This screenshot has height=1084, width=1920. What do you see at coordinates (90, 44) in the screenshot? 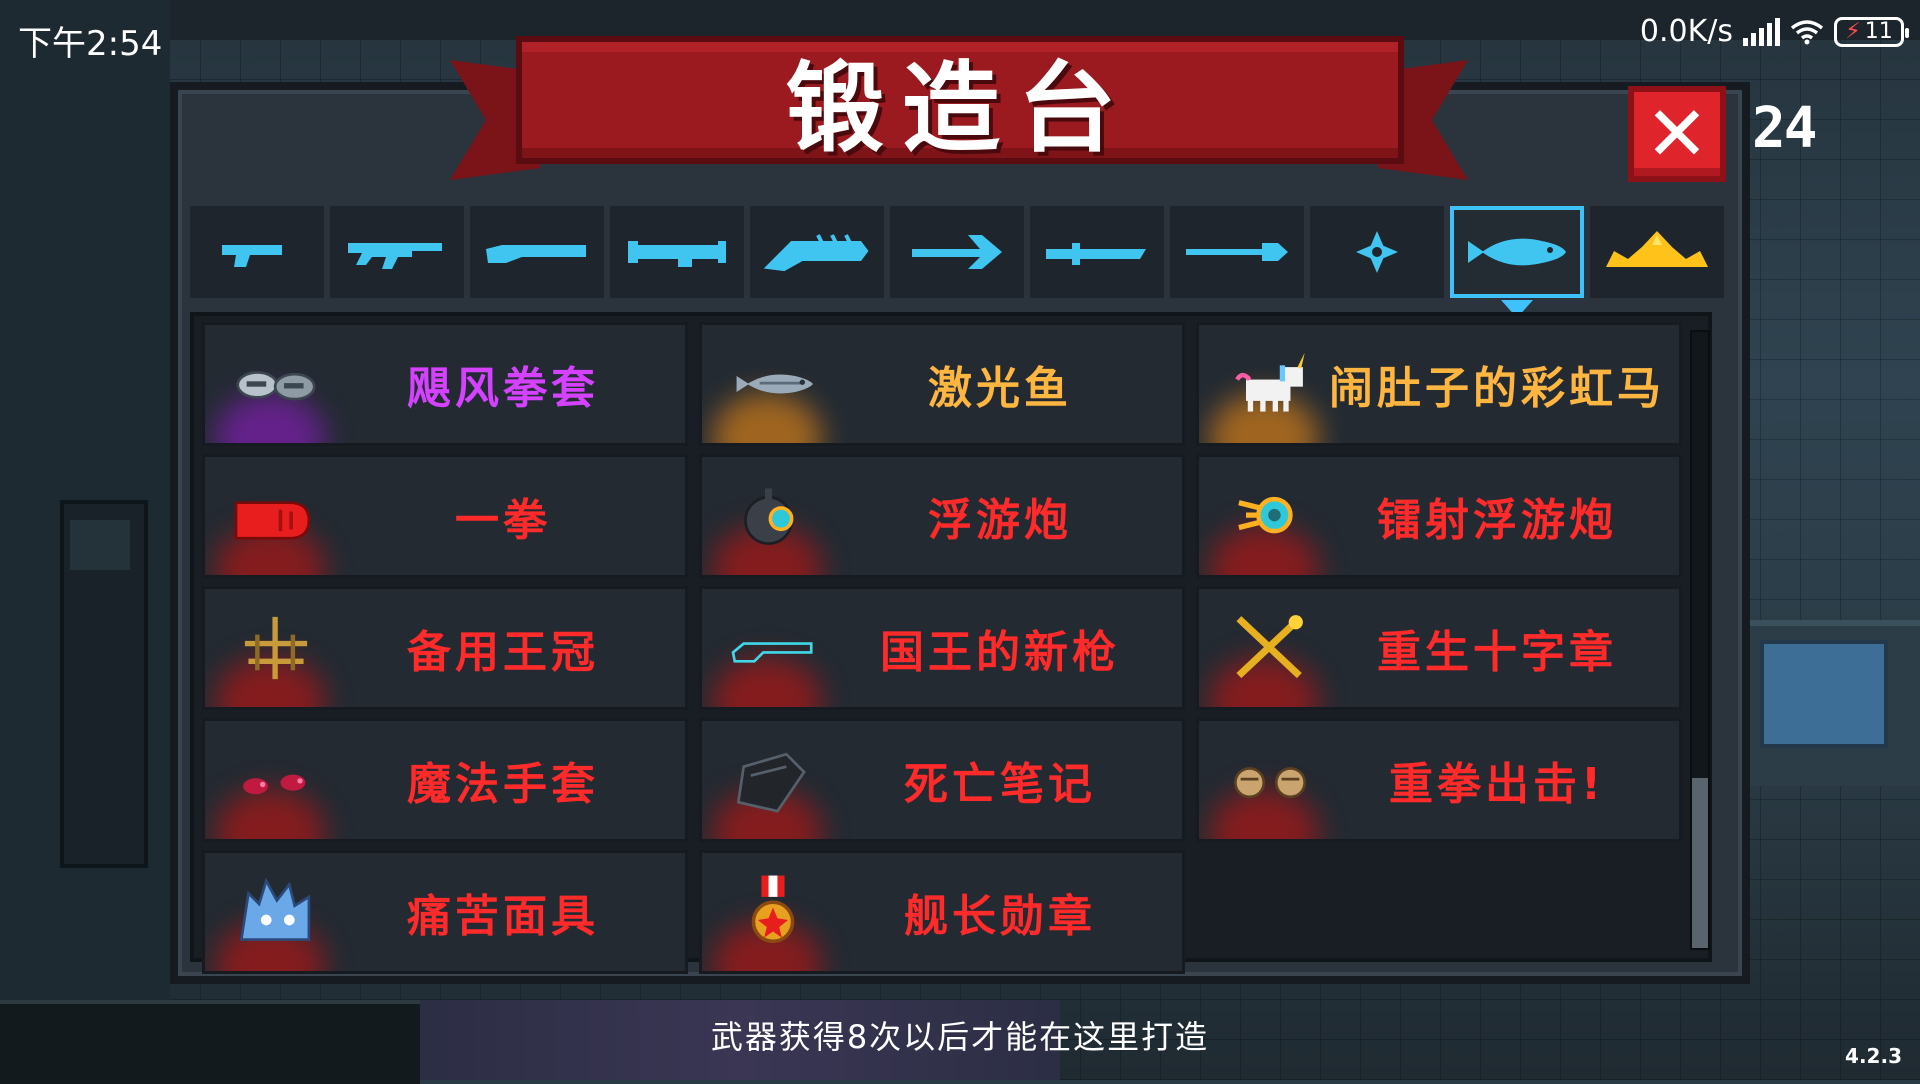
I see `status-time: 下午2:54` at bounding box center [90, 44].